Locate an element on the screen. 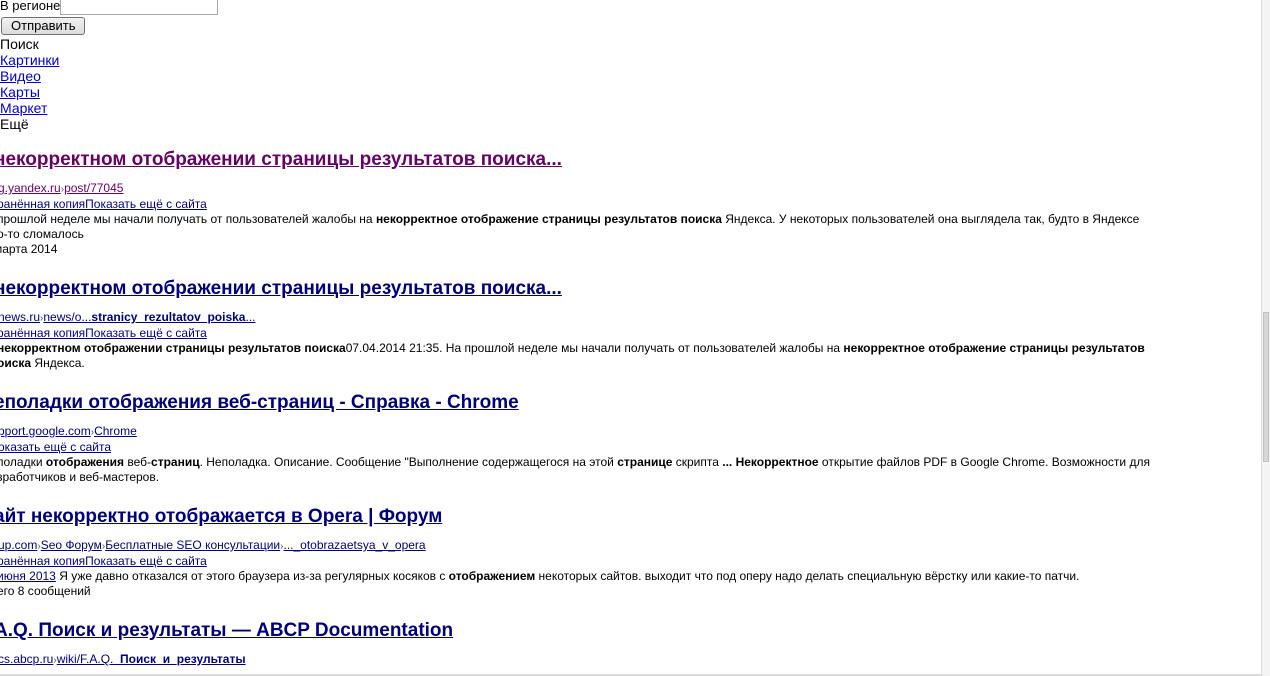 This screenshot has width=1270, height=676. result-url-path: wiki/F.A.Q._Поиск_и_результаты is located at coordinates (151, 659).